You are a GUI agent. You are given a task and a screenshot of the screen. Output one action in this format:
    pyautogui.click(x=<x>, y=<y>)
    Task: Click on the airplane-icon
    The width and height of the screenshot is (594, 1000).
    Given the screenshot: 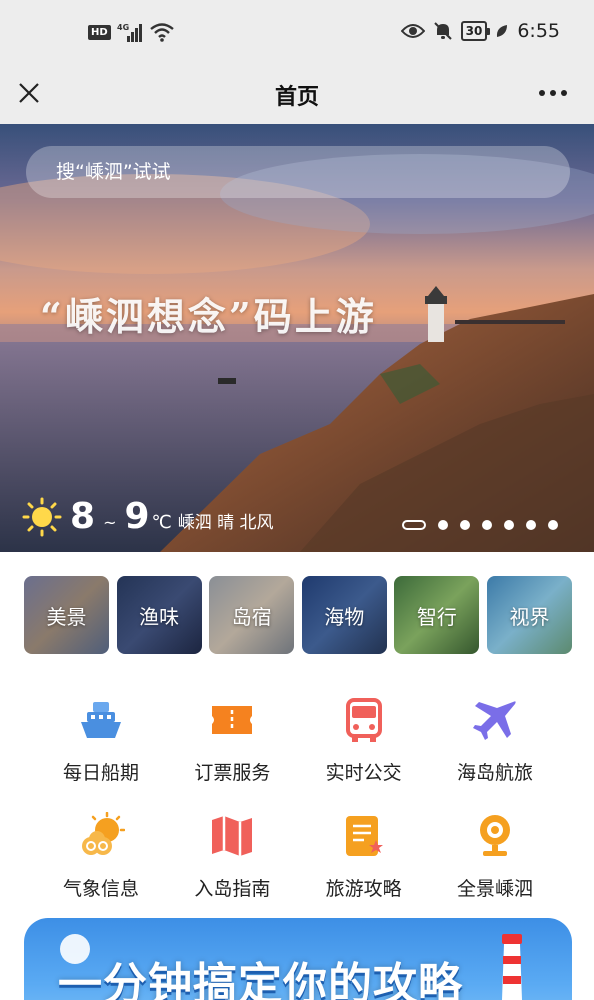 What is the action you would take?
    pyautogui.click(x=494, y=720)
    